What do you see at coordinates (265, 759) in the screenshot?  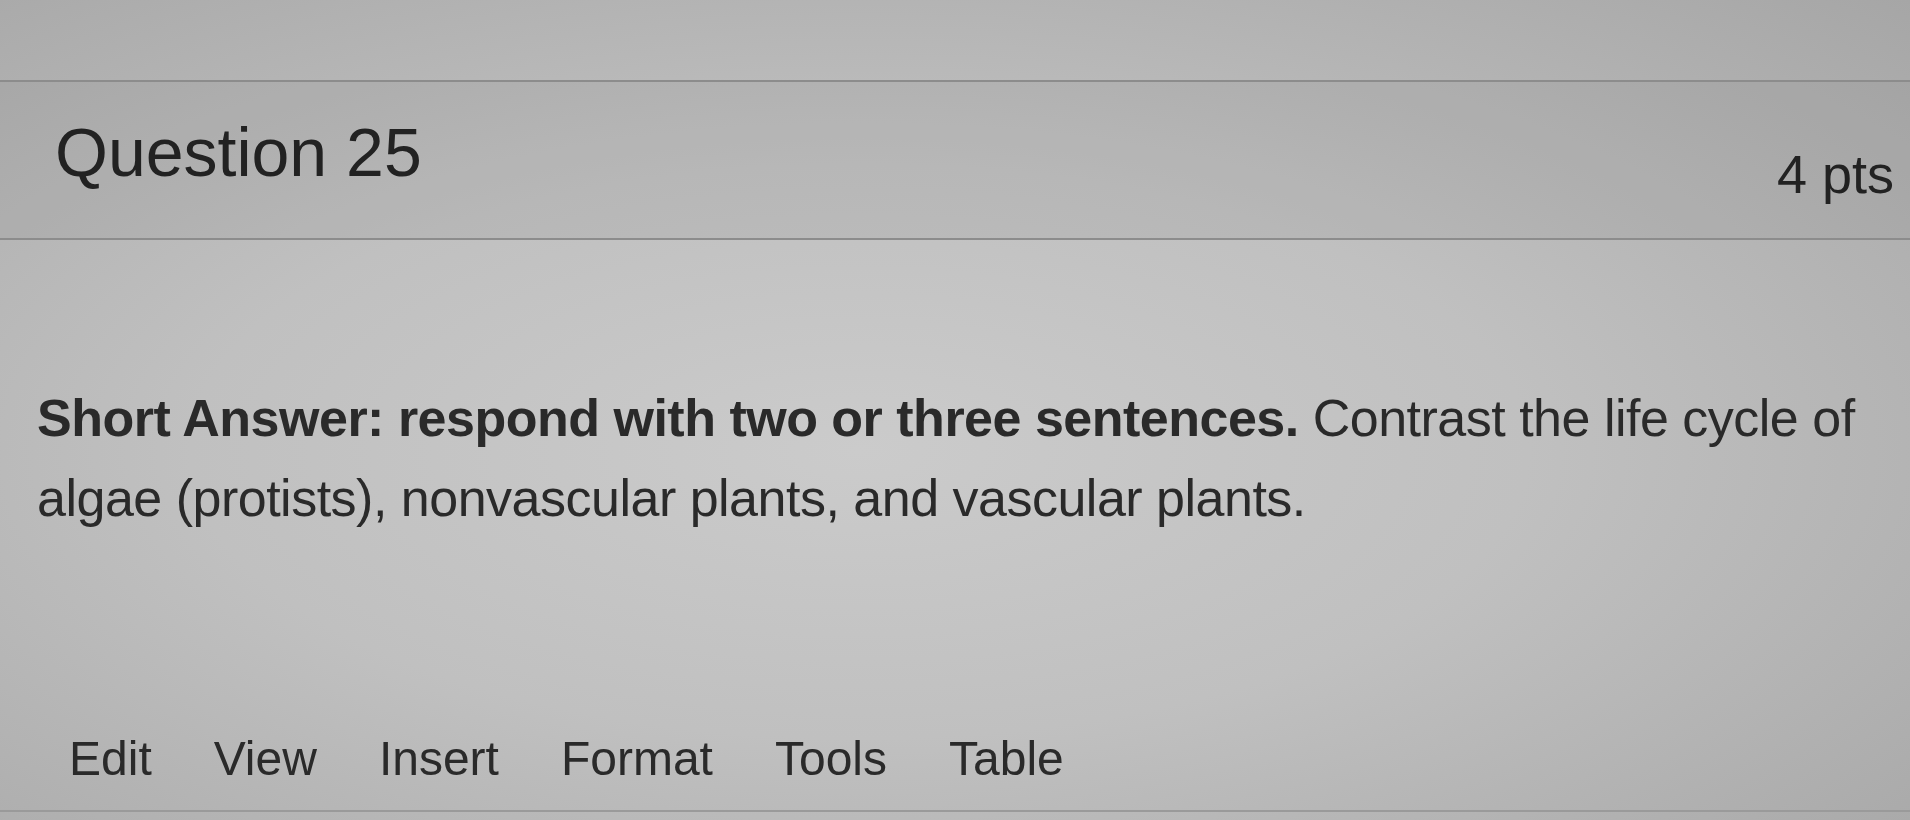 I see `menu-item: View` at bounding box center [265, 759].